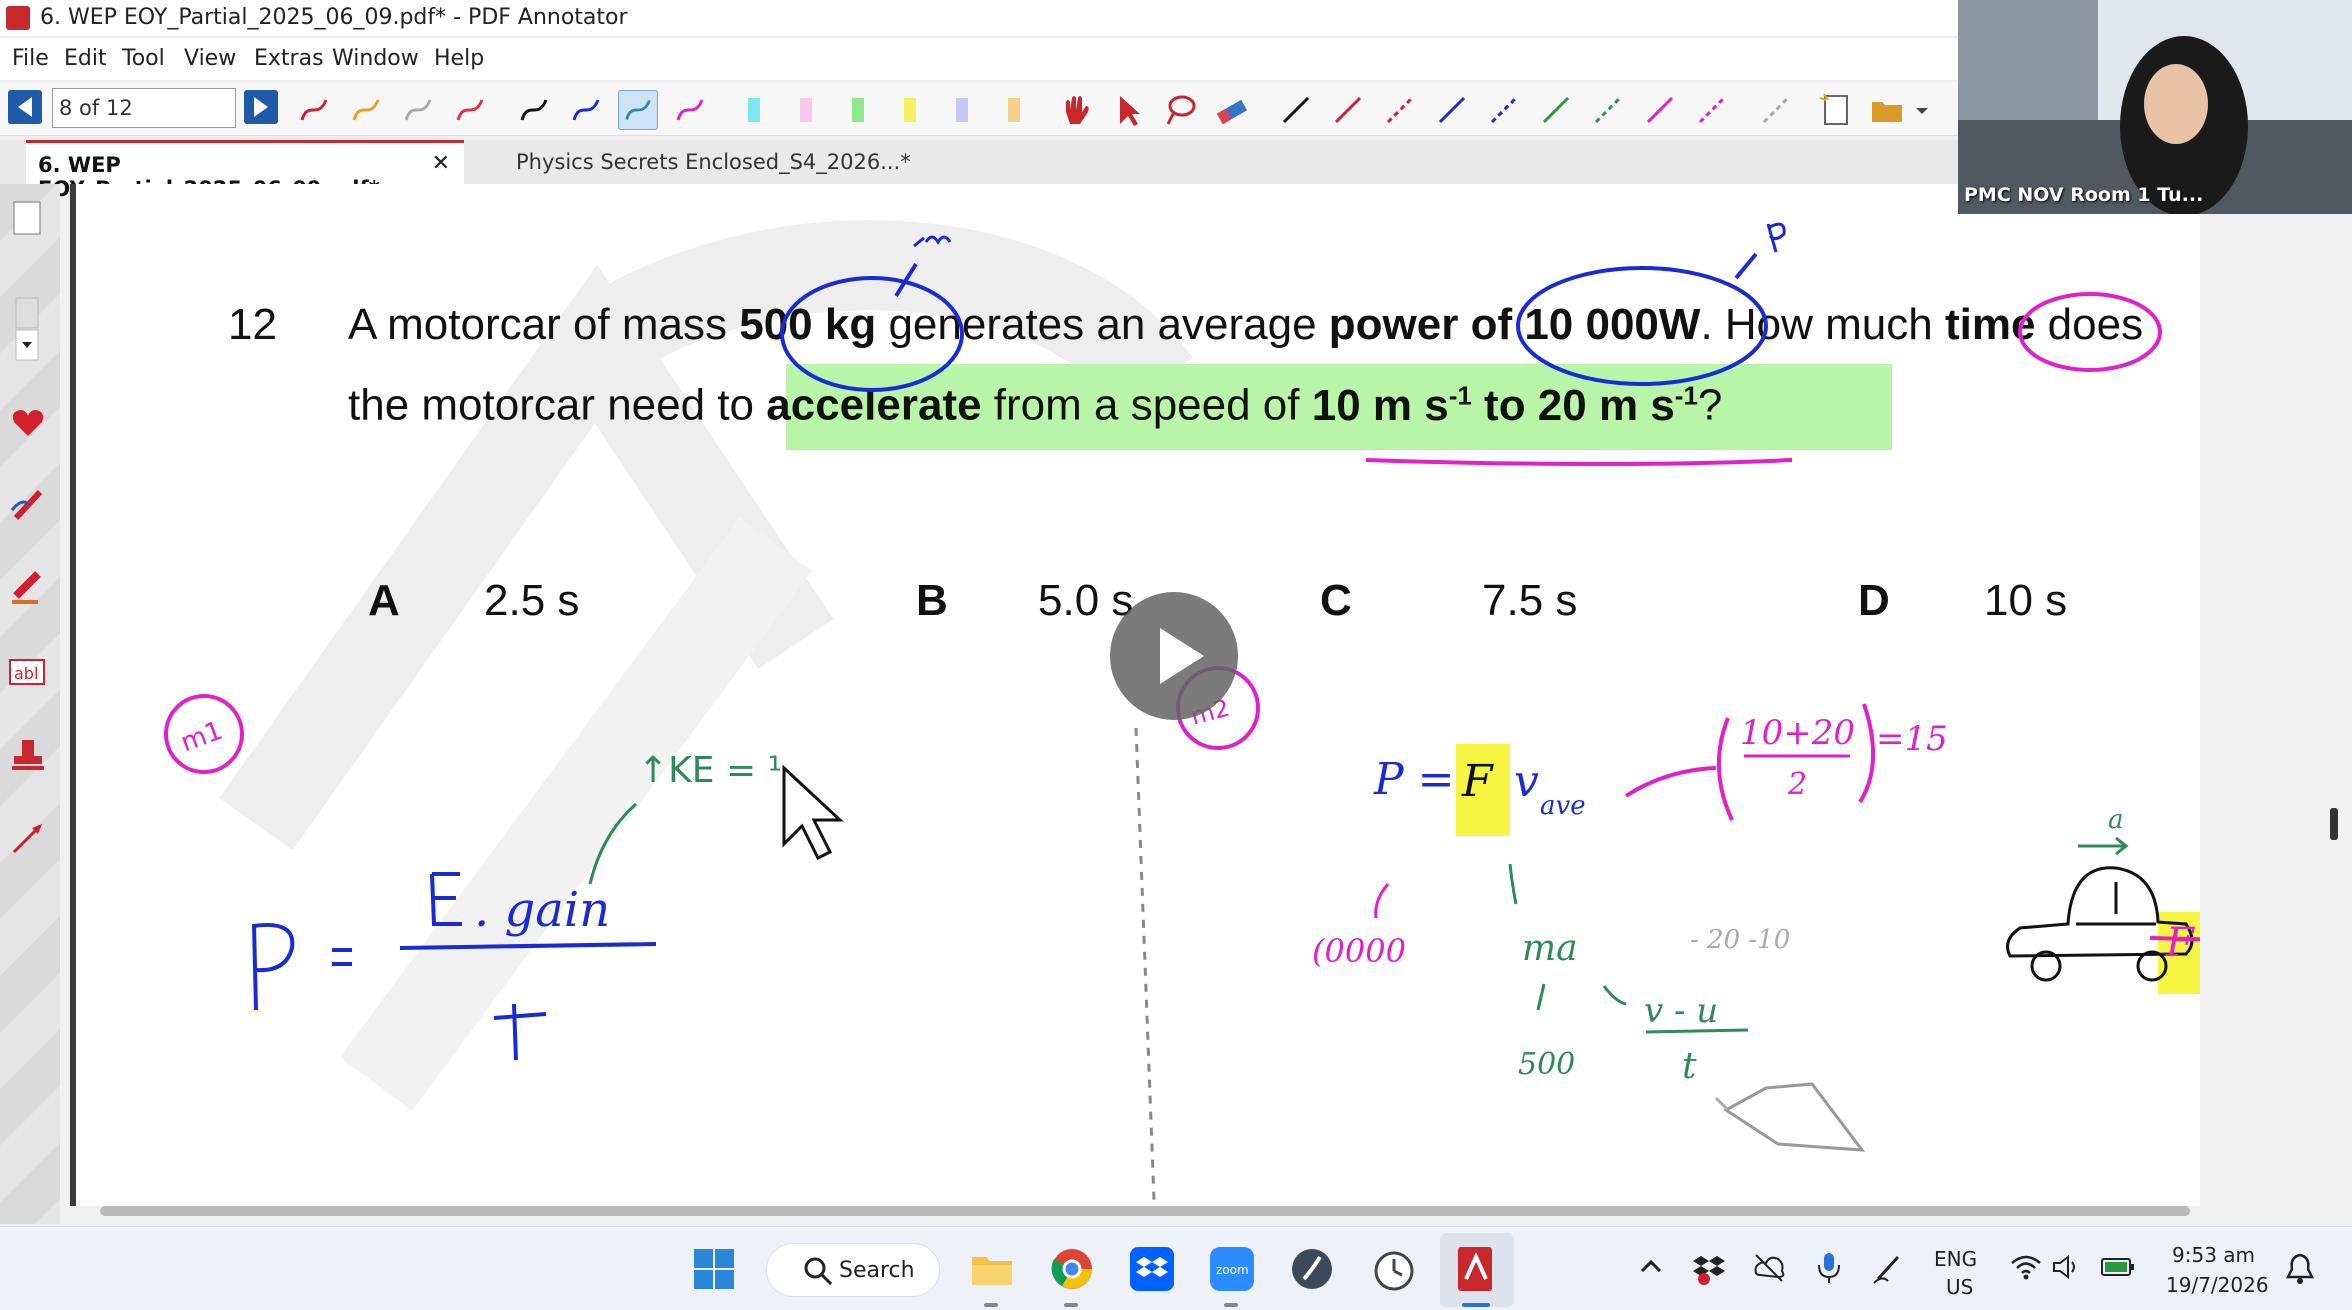 This screenshot has width=2352, height=1310. What do you see at coordinates (85, 58) in the screenshot?
I see `menu-edit: Edit` at bounding box center [85, 58].